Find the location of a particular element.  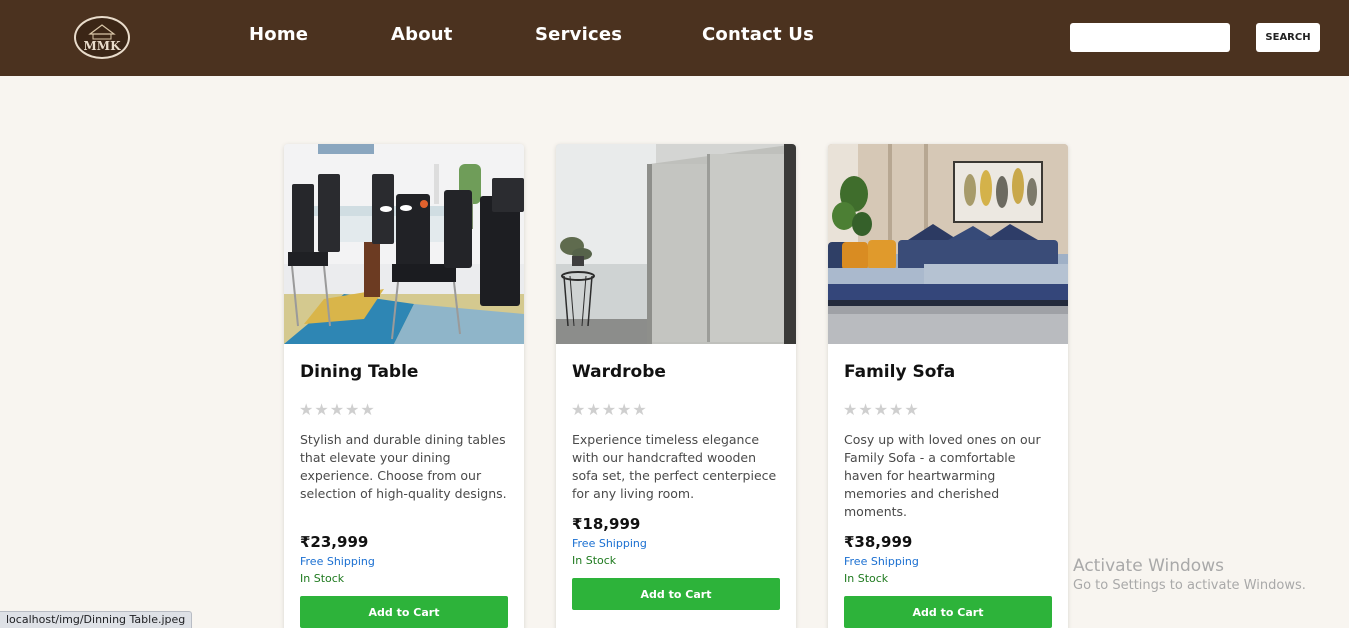

status-bar-url: localhost/img/Dinning Table.jpeg is located at coordinates (96, 619).